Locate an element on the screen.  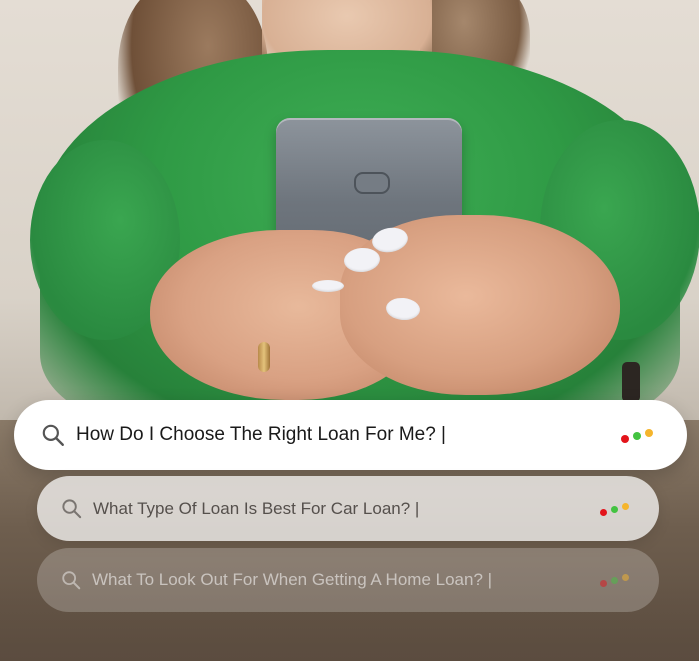
gold-ring is located at coordinates (264, 357).